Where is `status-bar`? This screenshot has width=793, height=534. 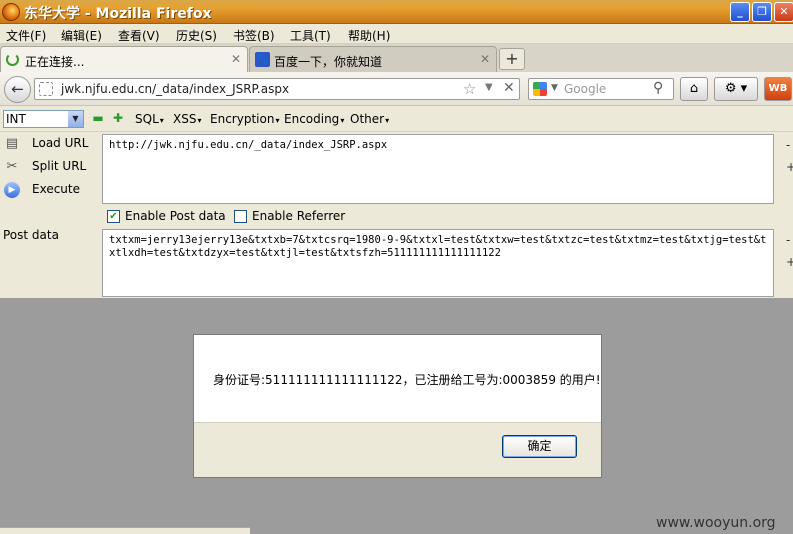
status-bar is located at coordinates (125, 530).